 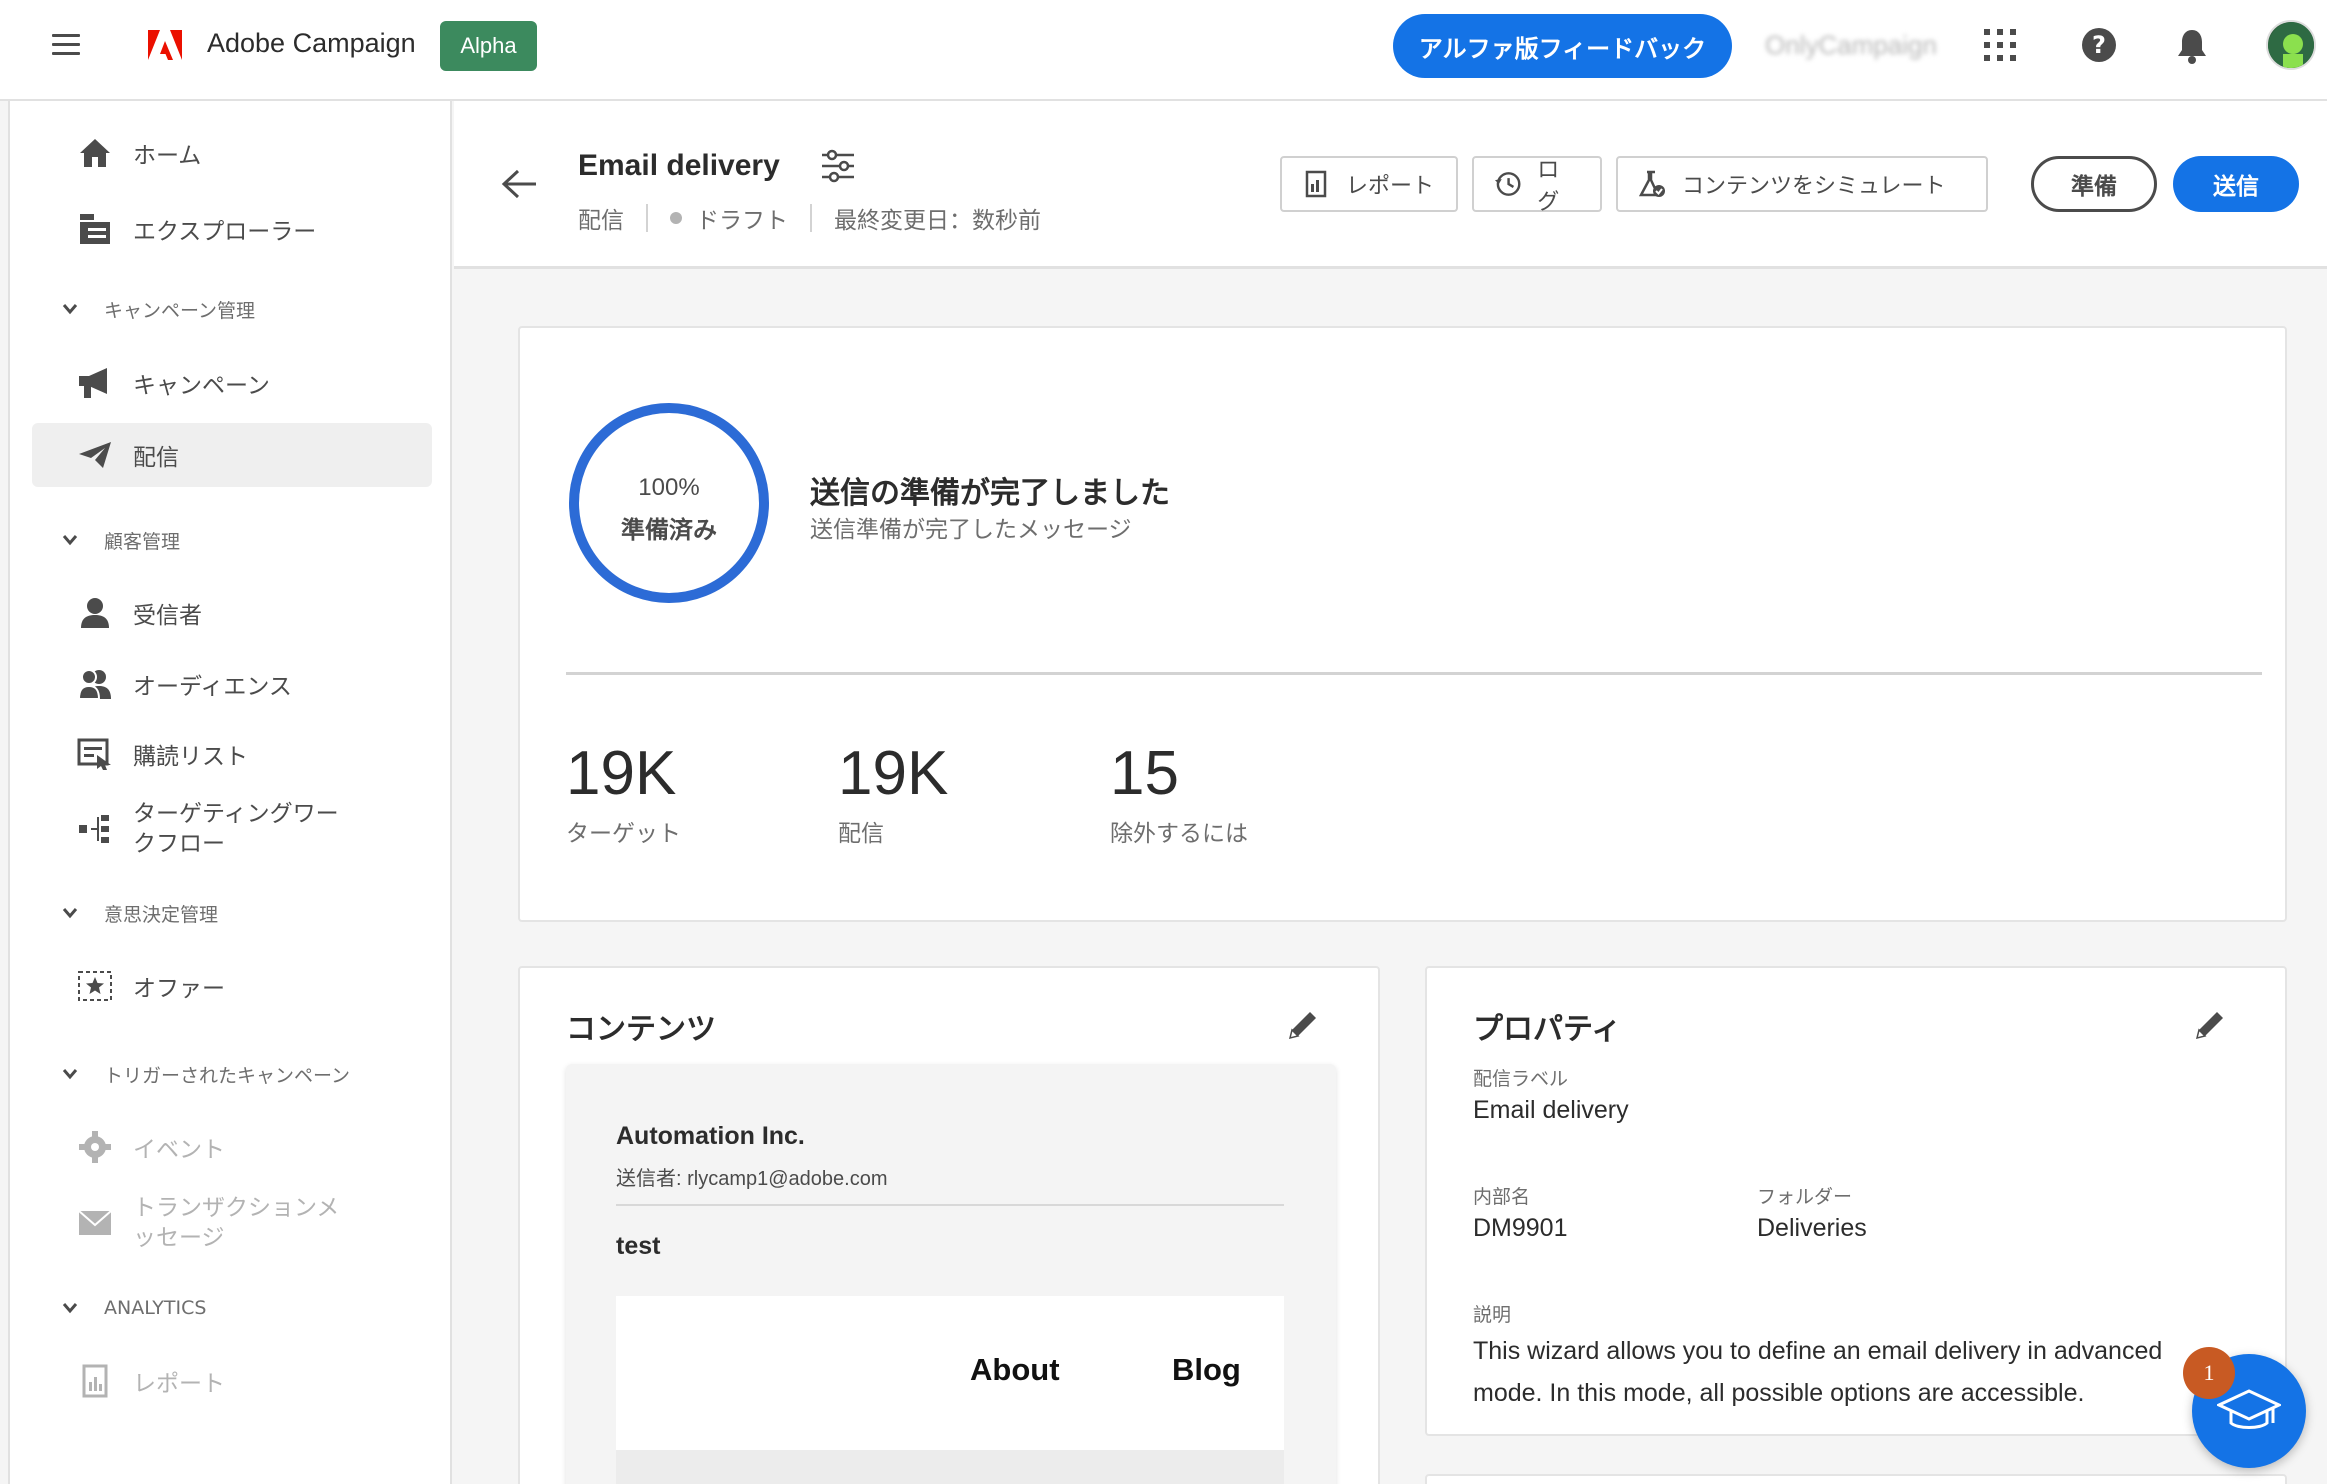 I want to click on sidebar-item-targeting-workflows: ターゲティングワー クフロー, so click(x=232, y=829).